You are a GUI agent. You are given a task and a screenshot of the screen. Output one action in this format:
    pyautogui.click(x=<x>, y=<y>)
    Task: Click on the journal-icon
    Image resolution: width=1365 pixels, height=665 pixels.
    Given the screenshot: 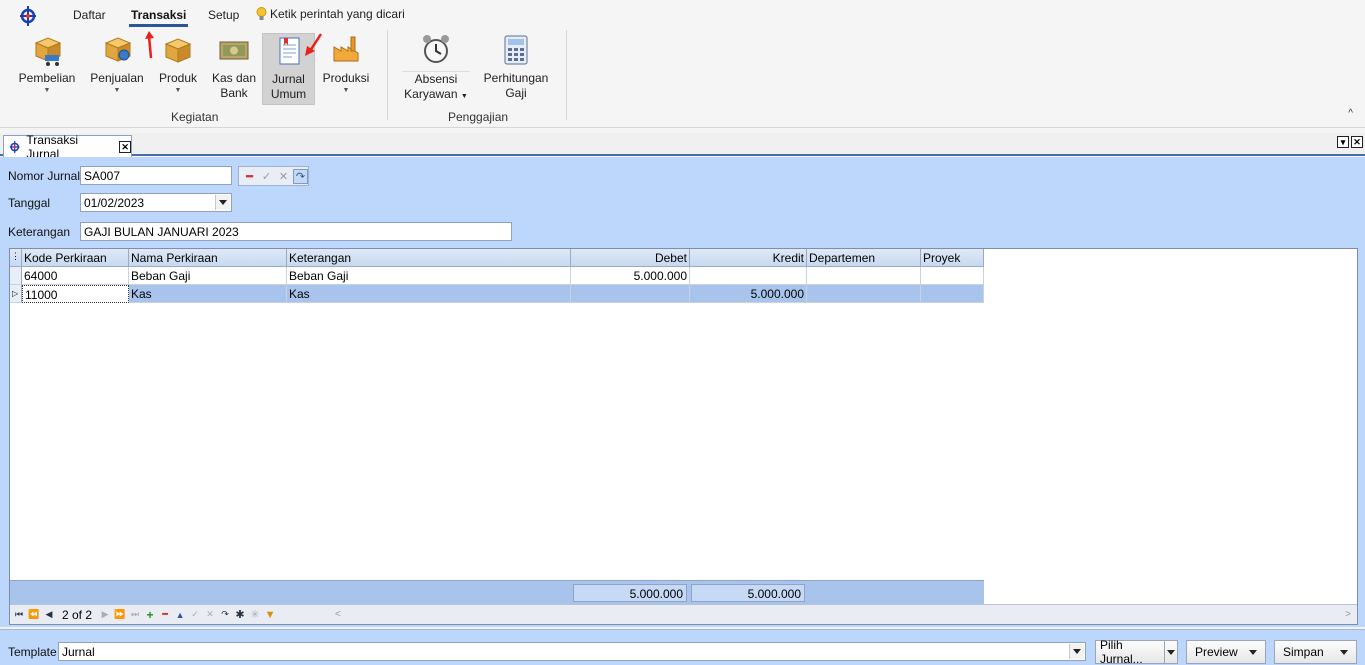 What is the action you would take?
    pyautogui.click(x=289, y=51)
    